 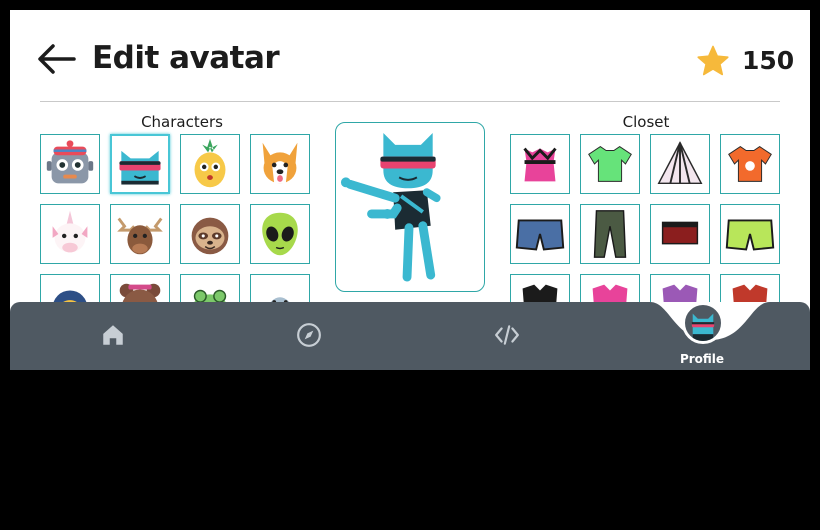 I want to click on nav-code, so click(x=507, y=336).